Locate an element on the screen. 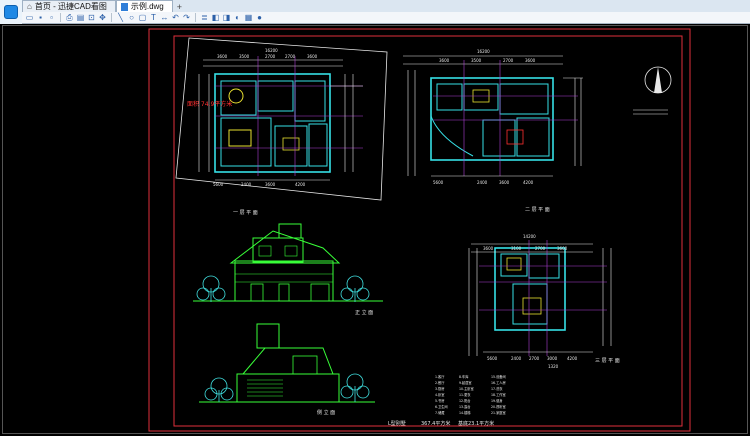 This screenshot has height=436, width=750. f2-dim-top-1: 3600 is located at coordinates (444, 60).